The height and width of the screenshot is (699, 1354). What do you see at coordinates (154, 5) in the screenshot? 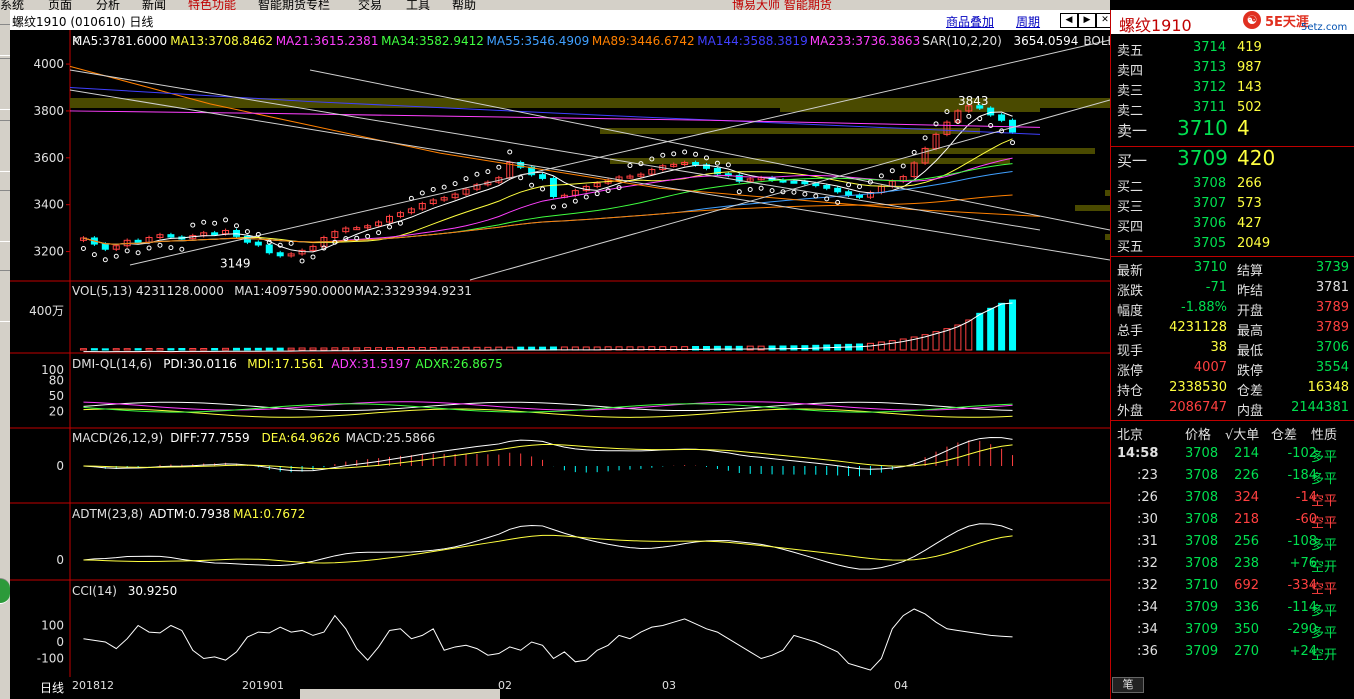
I see `menu-item: 新闻` at bounding box center [154, 5].